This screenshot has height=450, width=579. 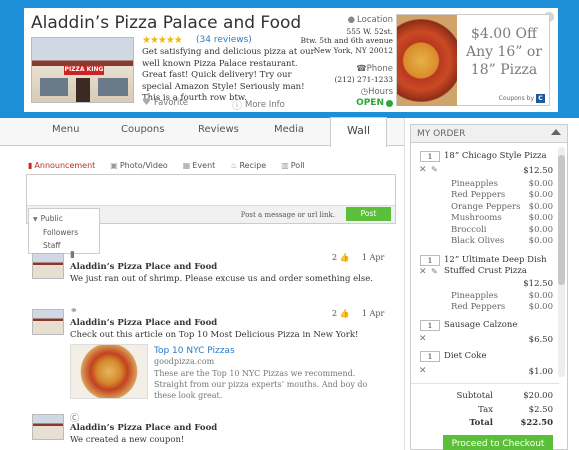 I want to click on total-value: $22.50, so click(x=536, y=423).